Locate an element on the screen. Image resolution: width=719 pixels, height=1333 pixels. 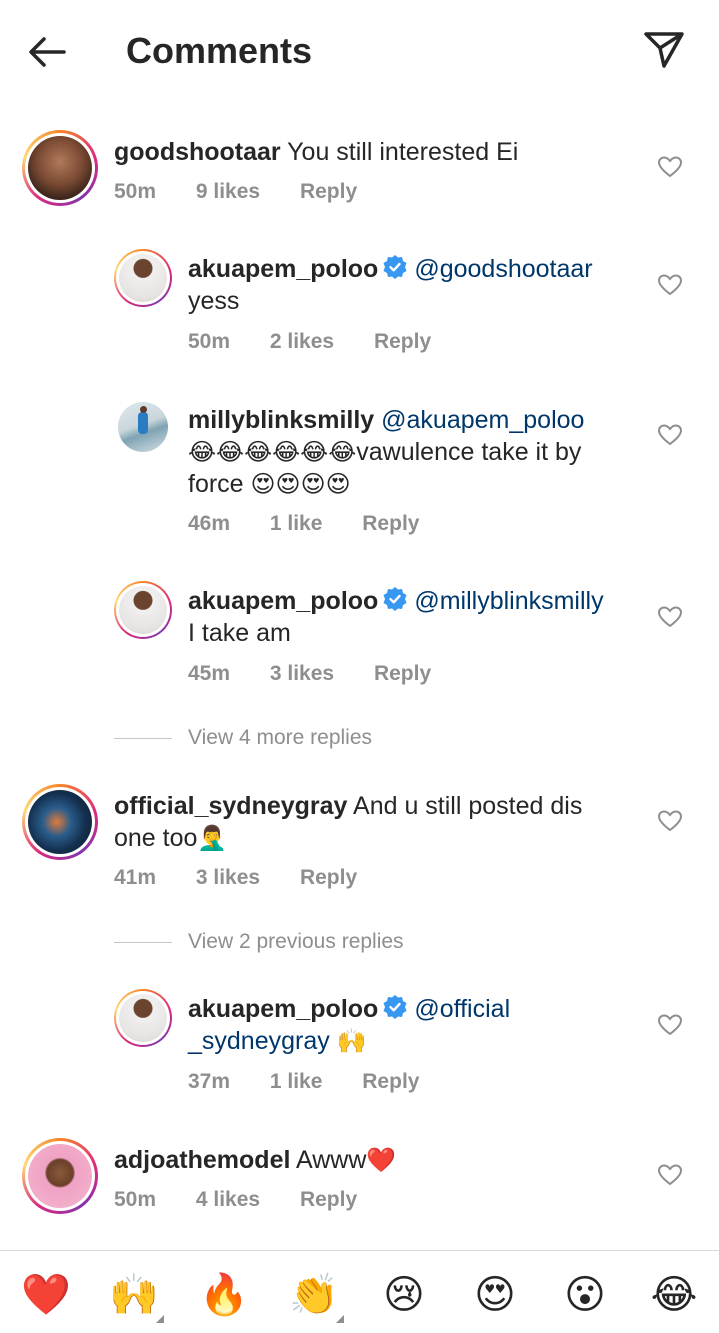
comment-meta: 45m 3 likes Reply is located at coordinates (326, 674).